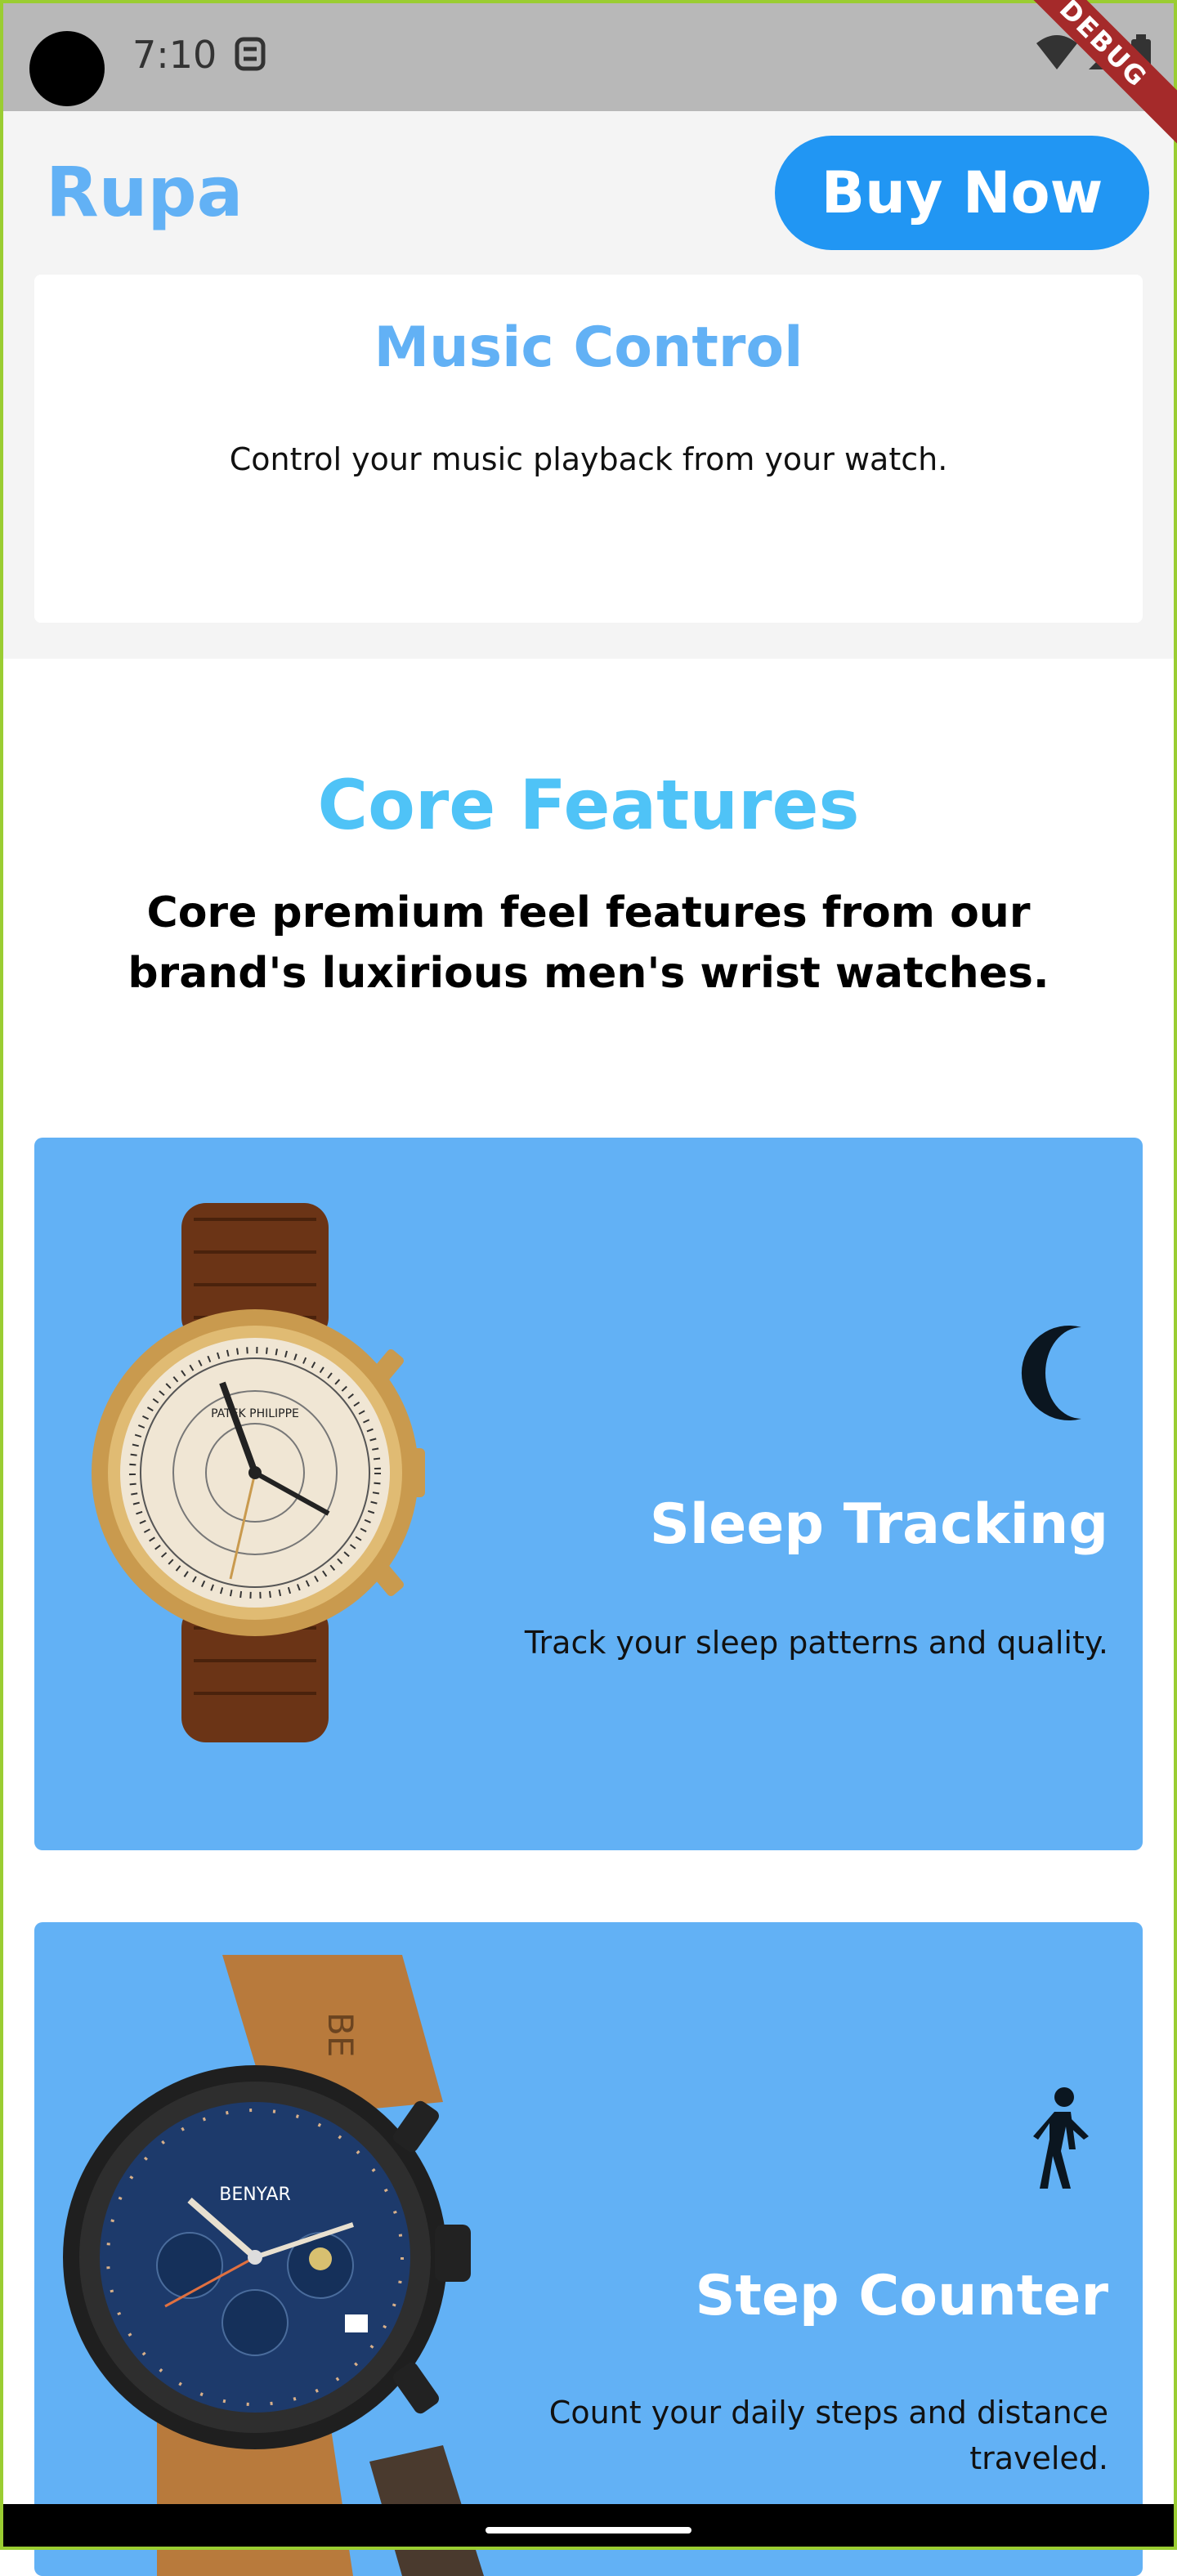 Image resolution: width=1177 pixels, height=2576 pixels. What do you see at coordinates (962, 193) in the screenshot?
I see `buy-now-button: Buy Now` at bounding box center [962, 193].